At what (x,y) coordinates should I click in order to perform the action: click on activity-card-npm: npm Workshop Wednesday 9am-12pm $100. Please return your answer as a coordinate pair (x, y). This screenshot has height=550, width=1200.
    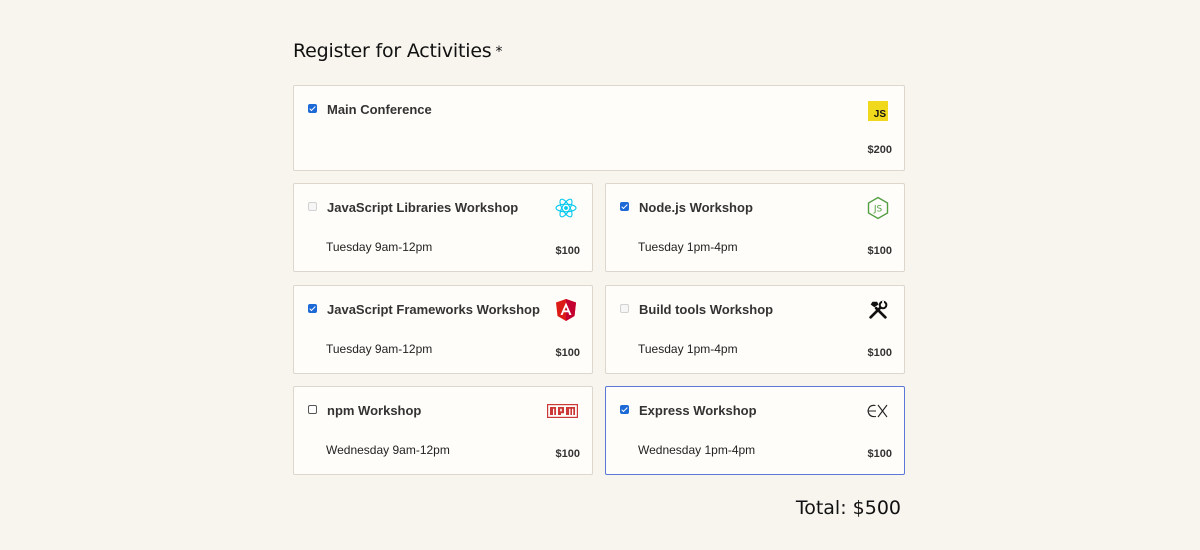
    Looking at the image, I should click on (443, 430).